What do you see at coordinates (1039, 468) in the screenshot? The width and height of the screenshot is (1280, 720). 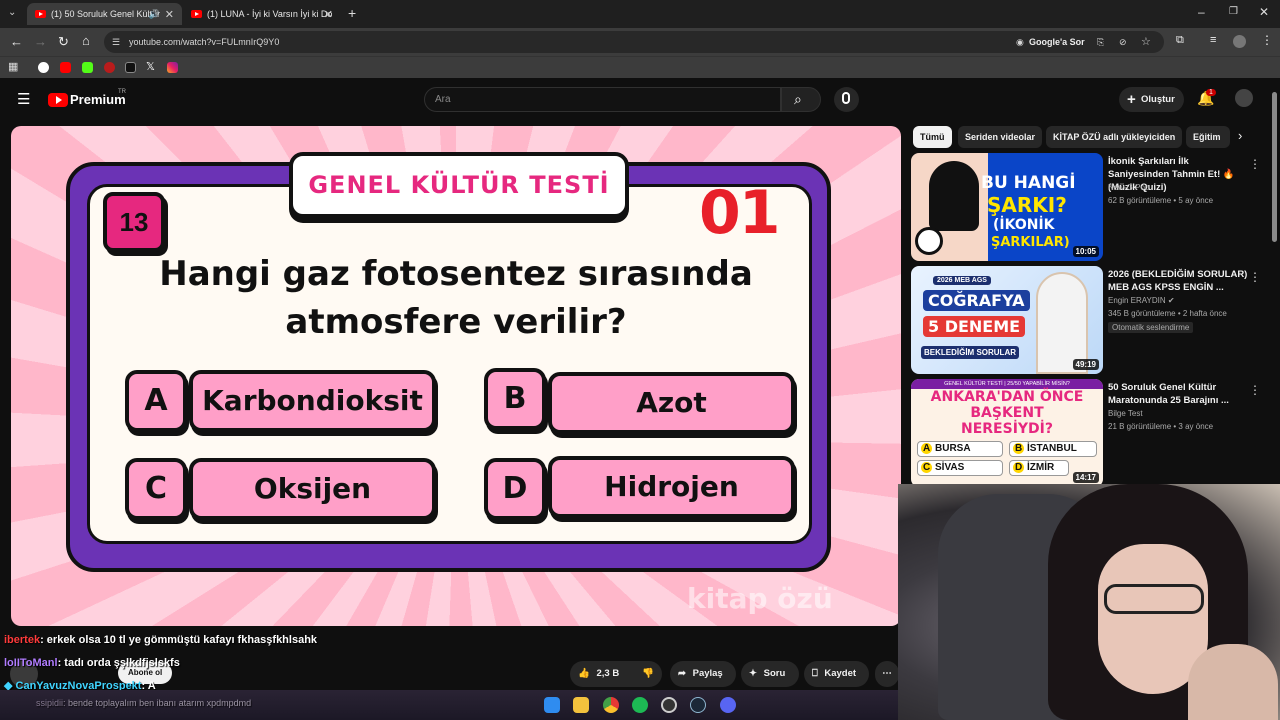 I see `answer-option: D İZMİR` at bounding box center [1039, 468].